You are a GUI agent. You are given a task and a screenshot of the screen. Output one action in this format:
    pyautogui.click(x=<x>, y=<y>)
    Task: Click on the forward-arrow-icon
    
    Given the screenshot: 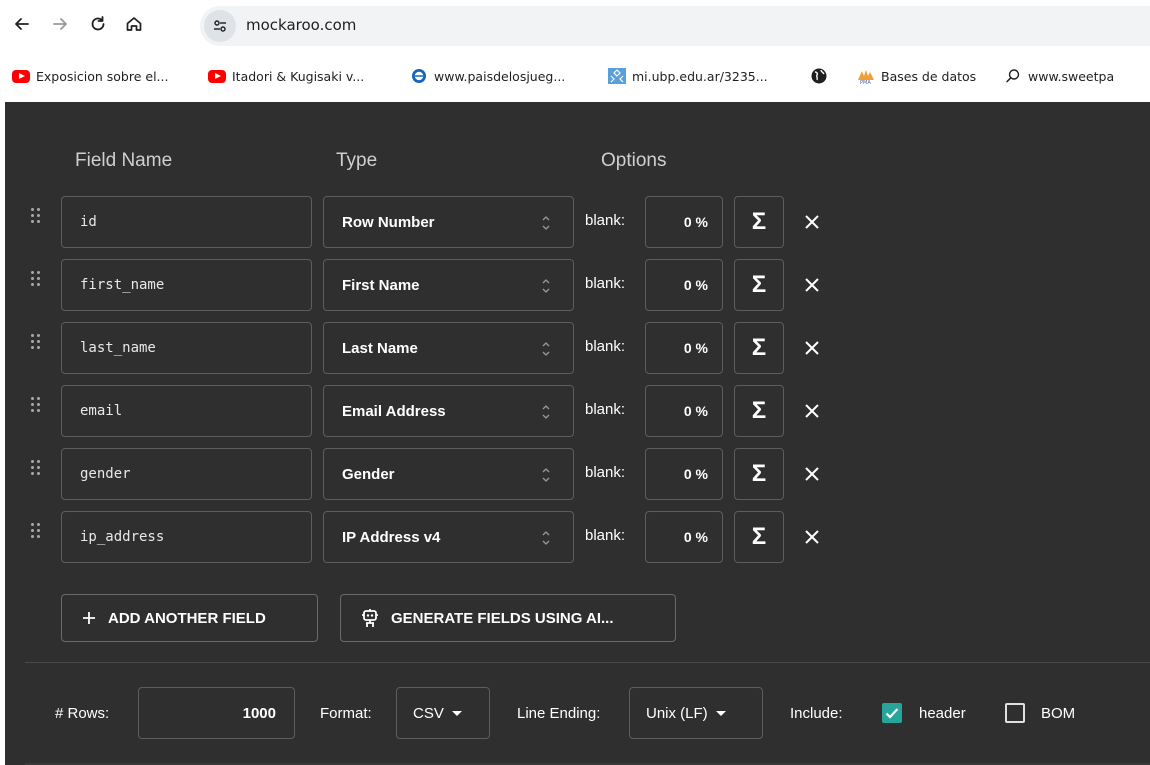 What is the action you would take?
    pyautogui.click(x=60, y=24)
    